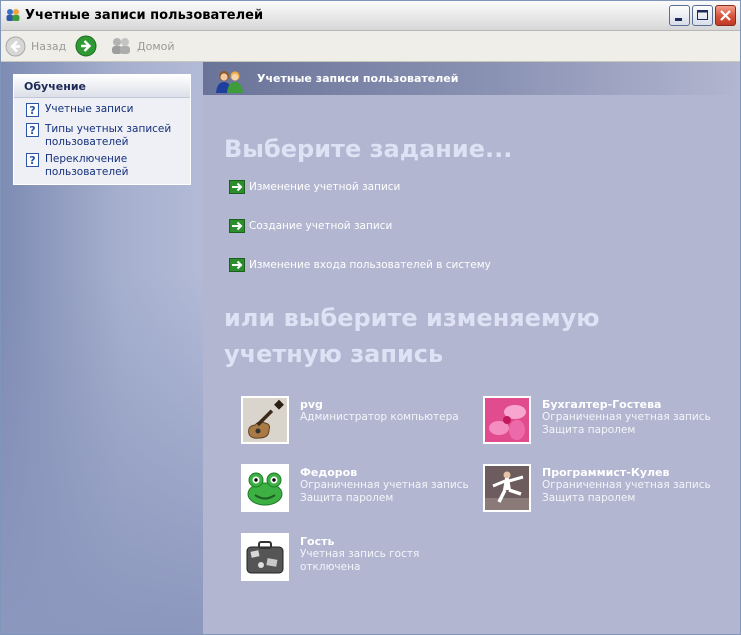 This screenshot has width=741, height=635. I want to click on learn-item-switch-users: ? Переключение пользователей, so click(81, 166).